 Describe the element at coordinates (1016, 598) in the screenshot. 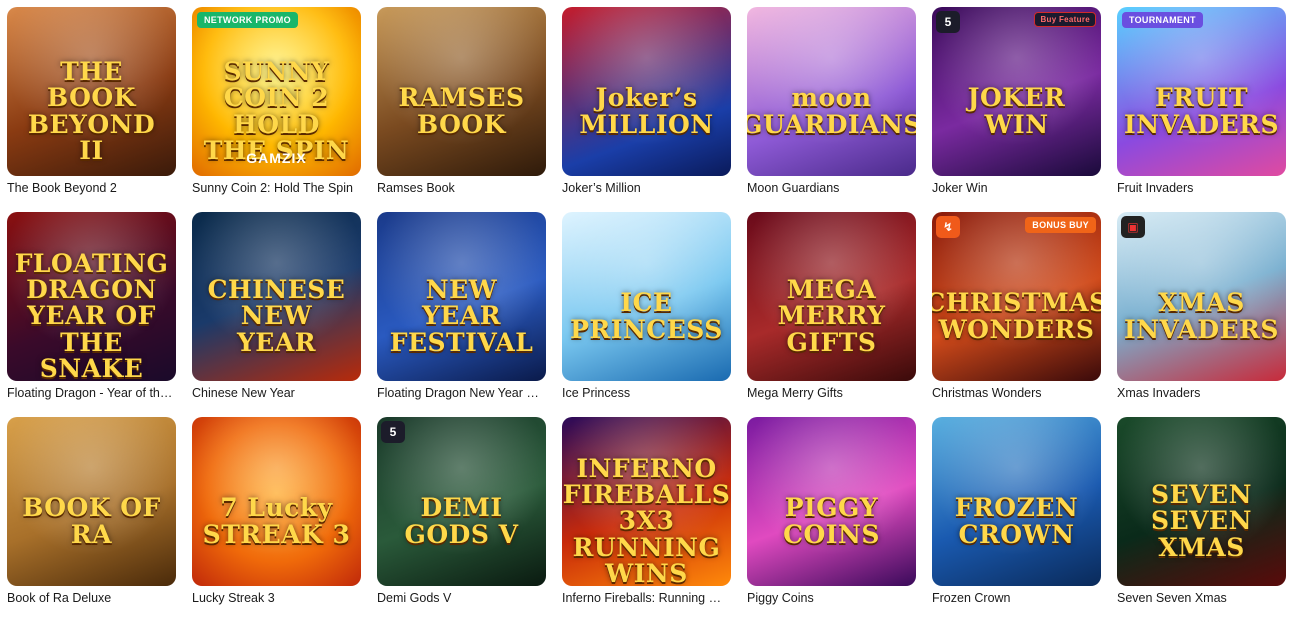

I see `game-title: Frozen Crown` at that location.